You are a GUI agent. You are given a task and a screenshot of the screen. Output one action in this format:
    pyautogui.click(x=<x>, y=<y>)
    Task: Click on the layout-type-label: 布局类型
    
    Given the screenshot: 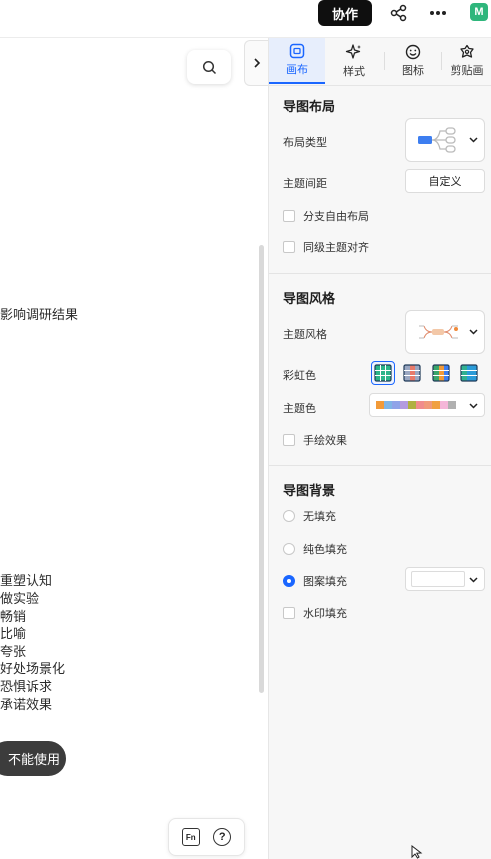 What is the action you would take?
    pyautogui.click(x=305, y=143)
    